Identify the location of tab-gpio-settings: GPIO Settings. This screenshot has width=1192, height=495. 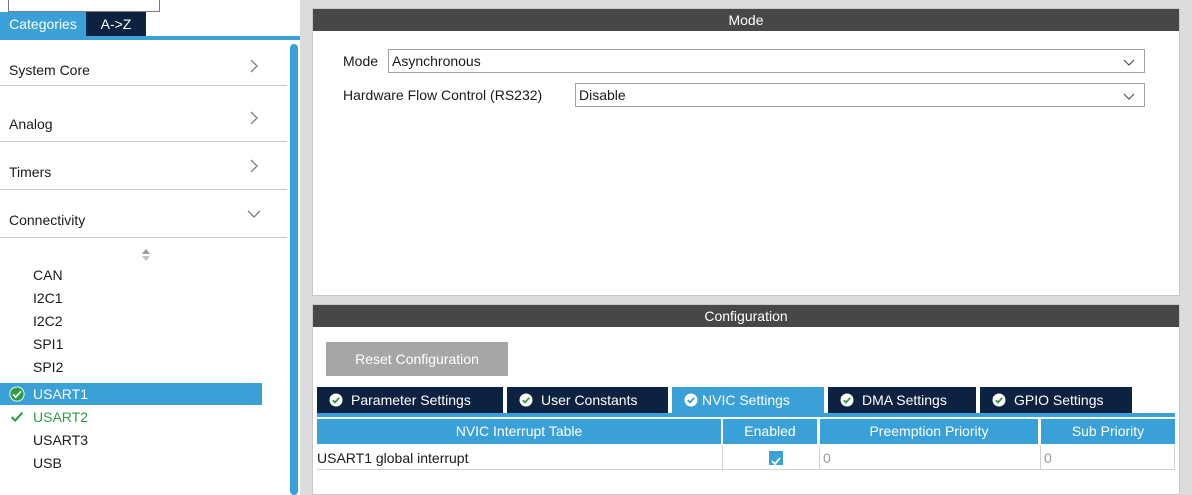
(1056, 400).